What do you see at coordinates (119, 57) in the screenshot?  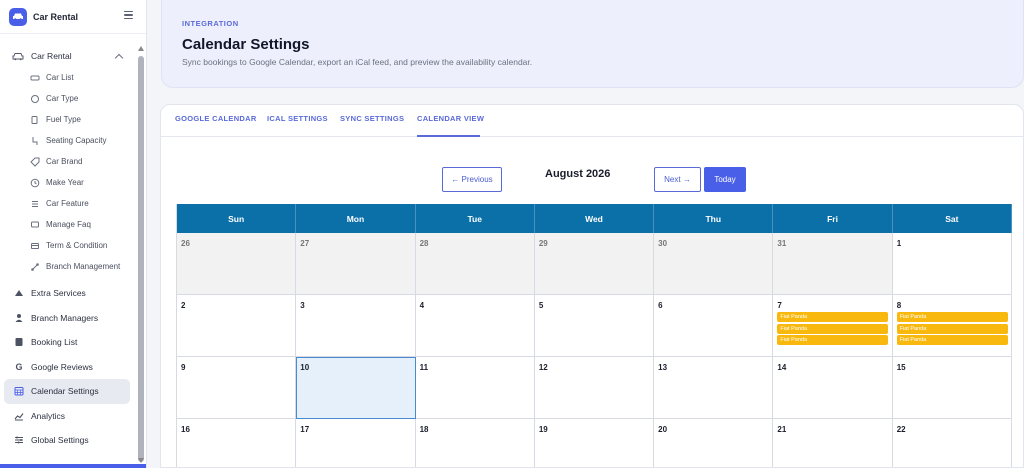 I see `chevron-up-icon` at bounding box center [119, 57].